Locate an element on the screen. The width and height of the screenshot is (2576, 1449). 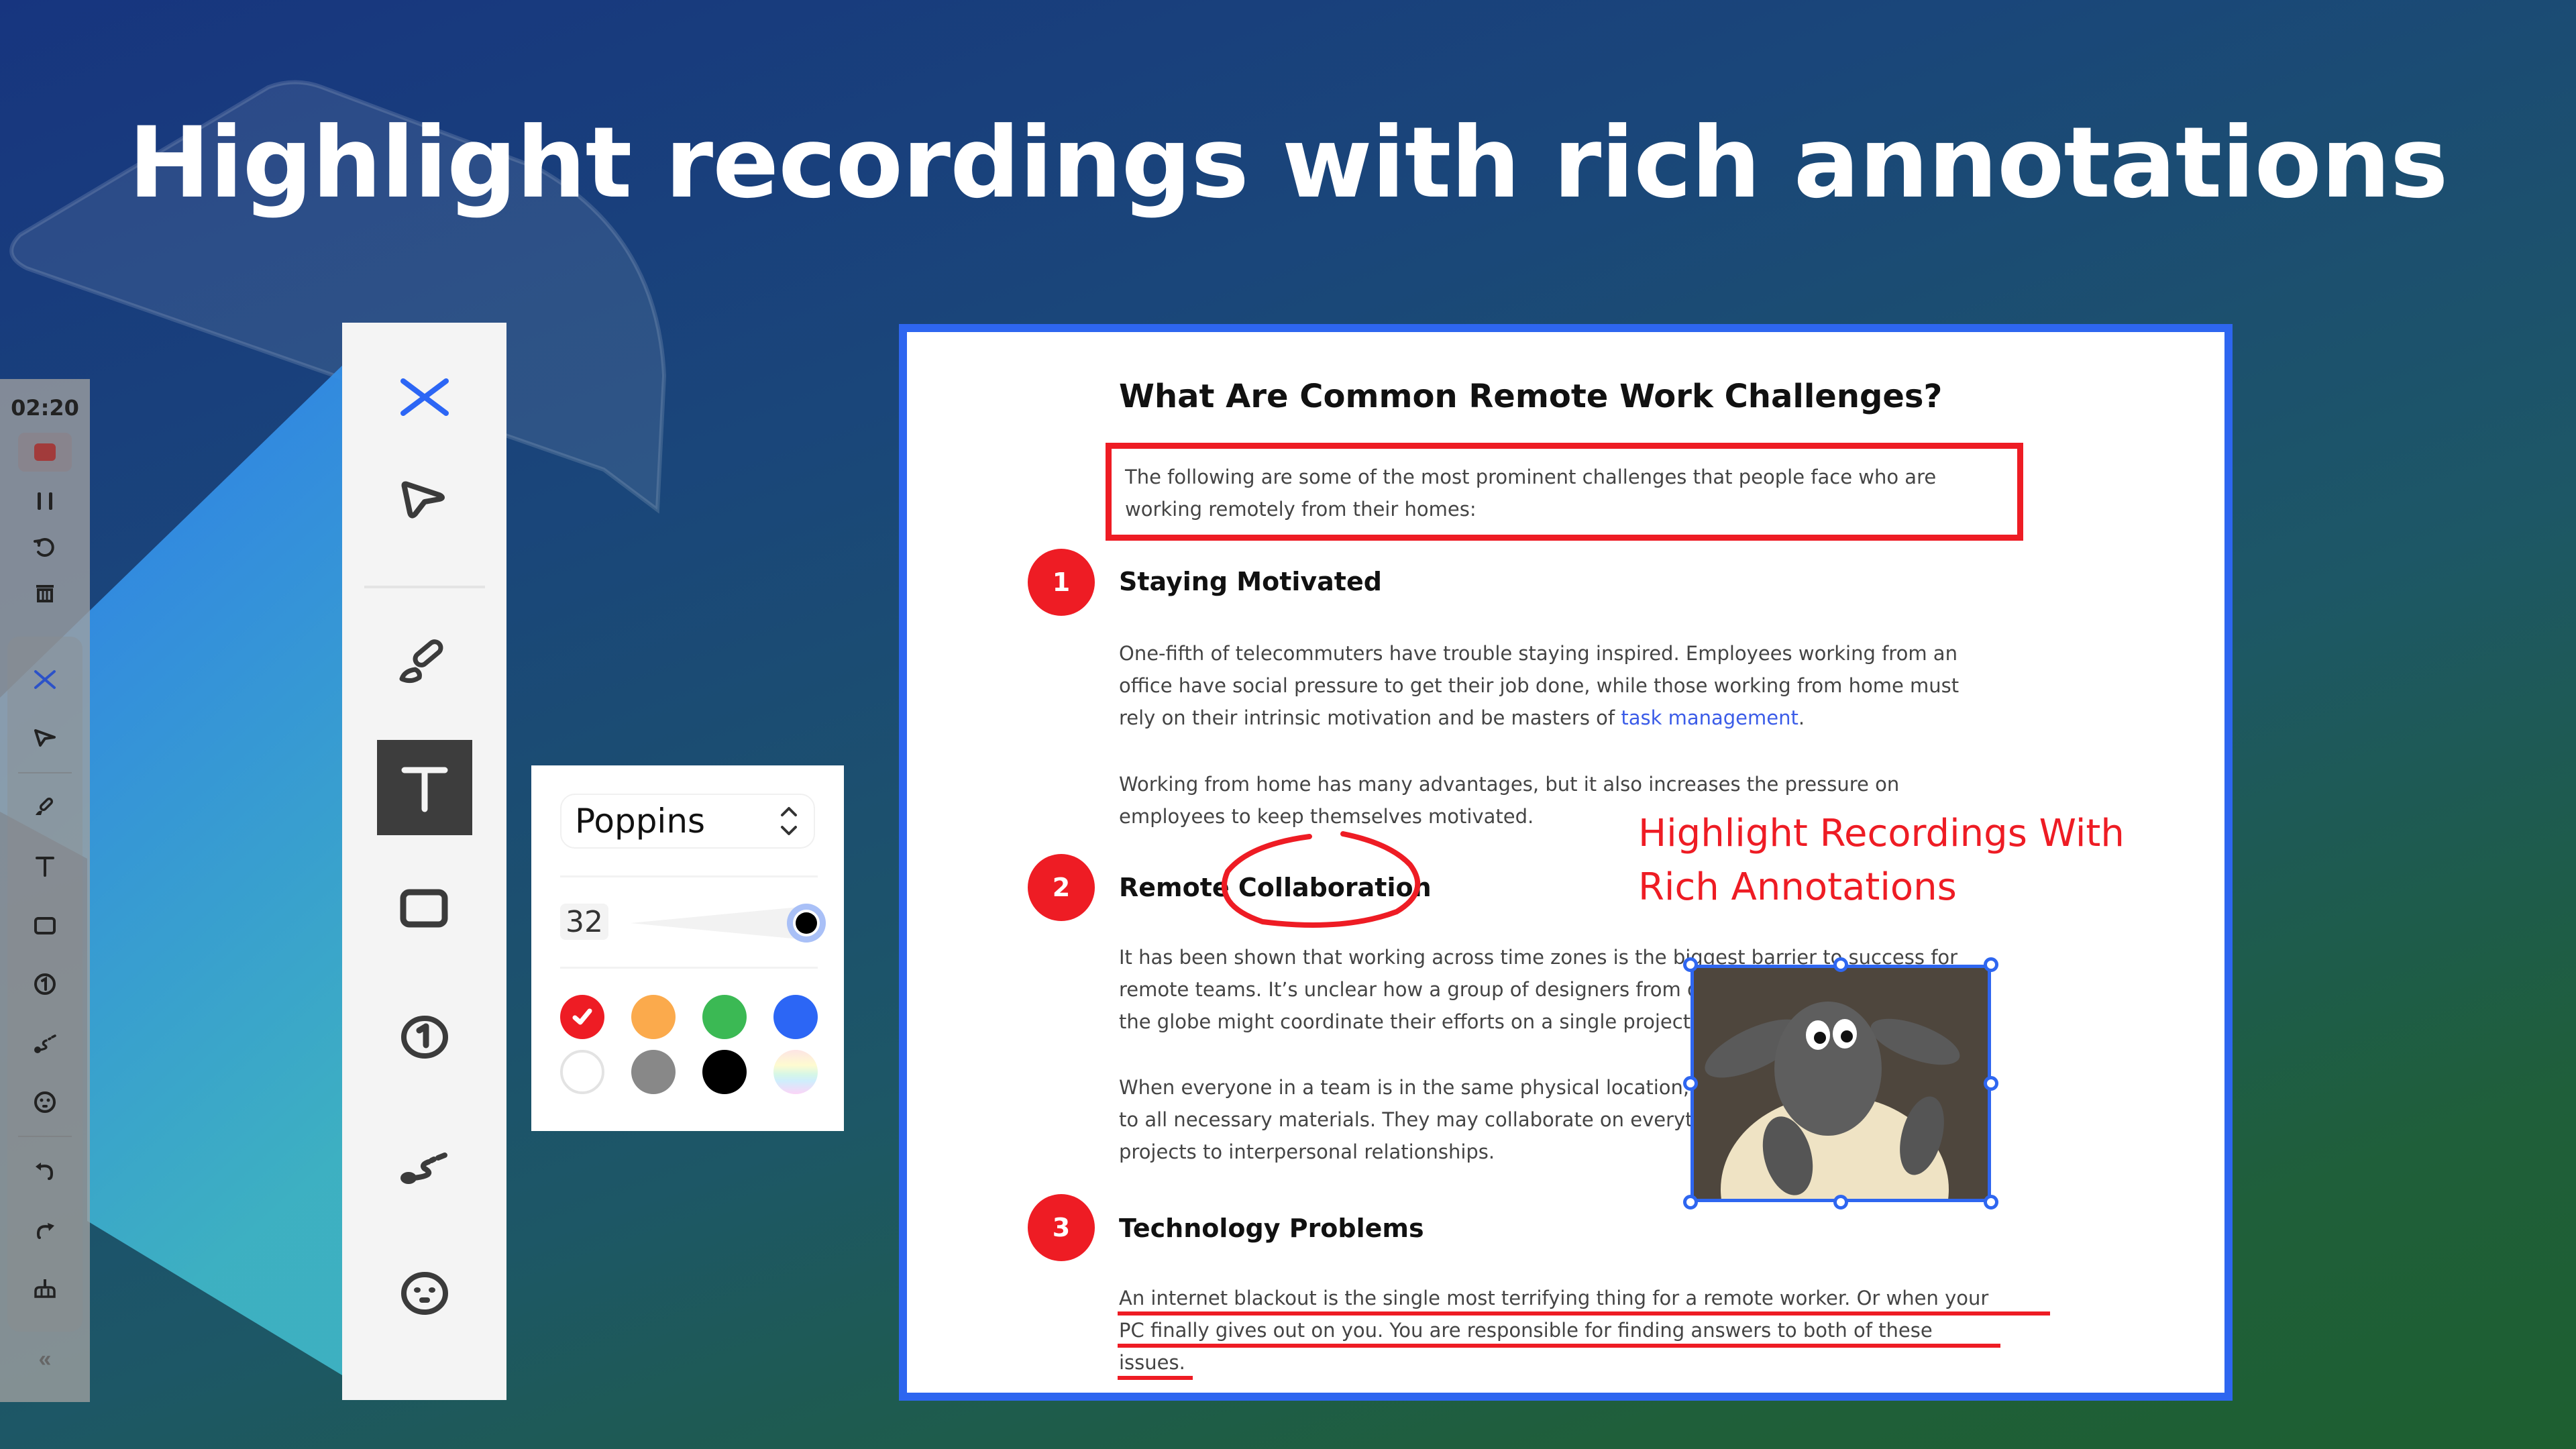
spotlight-icon is located at coordinates (45, 1043).